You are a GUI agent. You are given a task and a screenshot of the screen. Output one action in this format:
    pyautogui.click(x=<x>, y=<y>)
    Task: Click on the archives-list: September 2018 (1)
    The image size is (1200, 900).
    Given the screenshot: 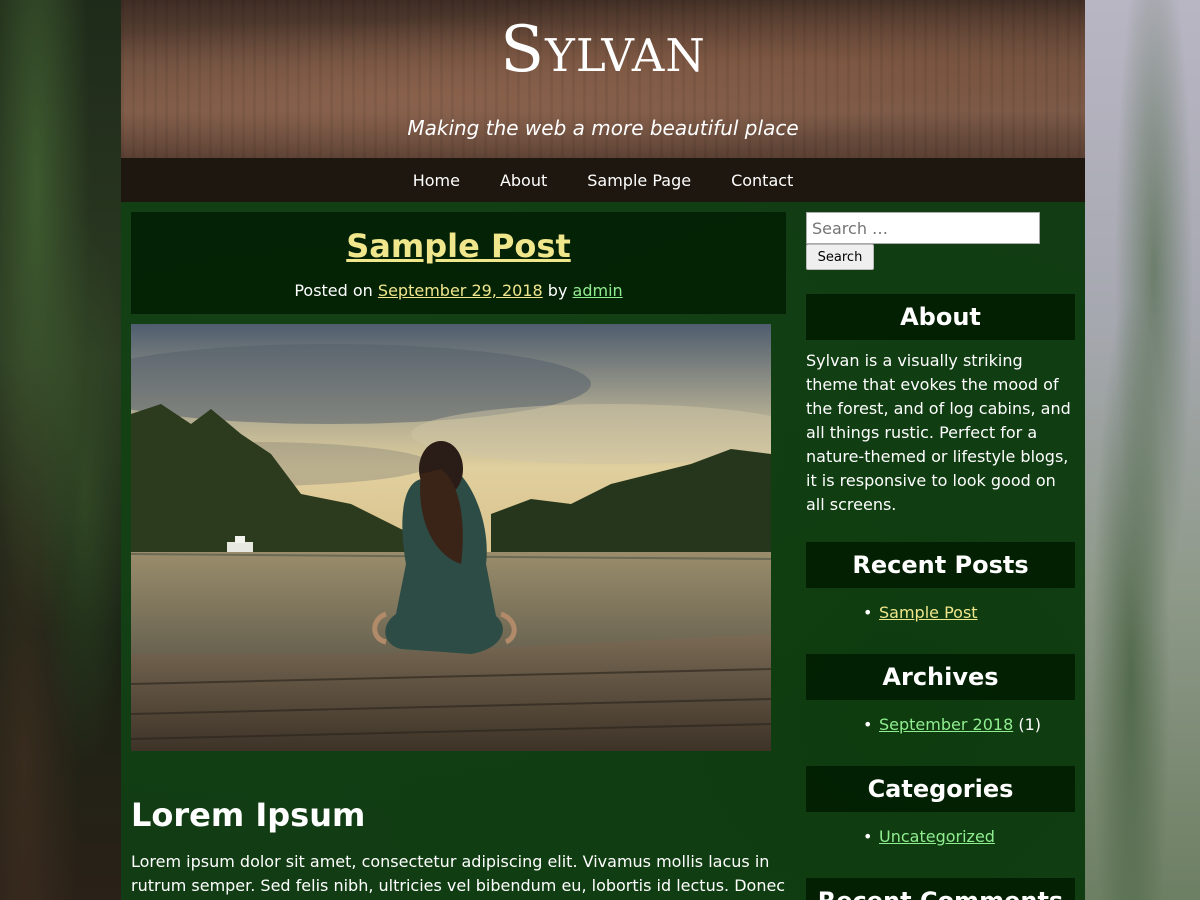 What is the action you would take?
    pyautogui.click(x=952, y=725)
    